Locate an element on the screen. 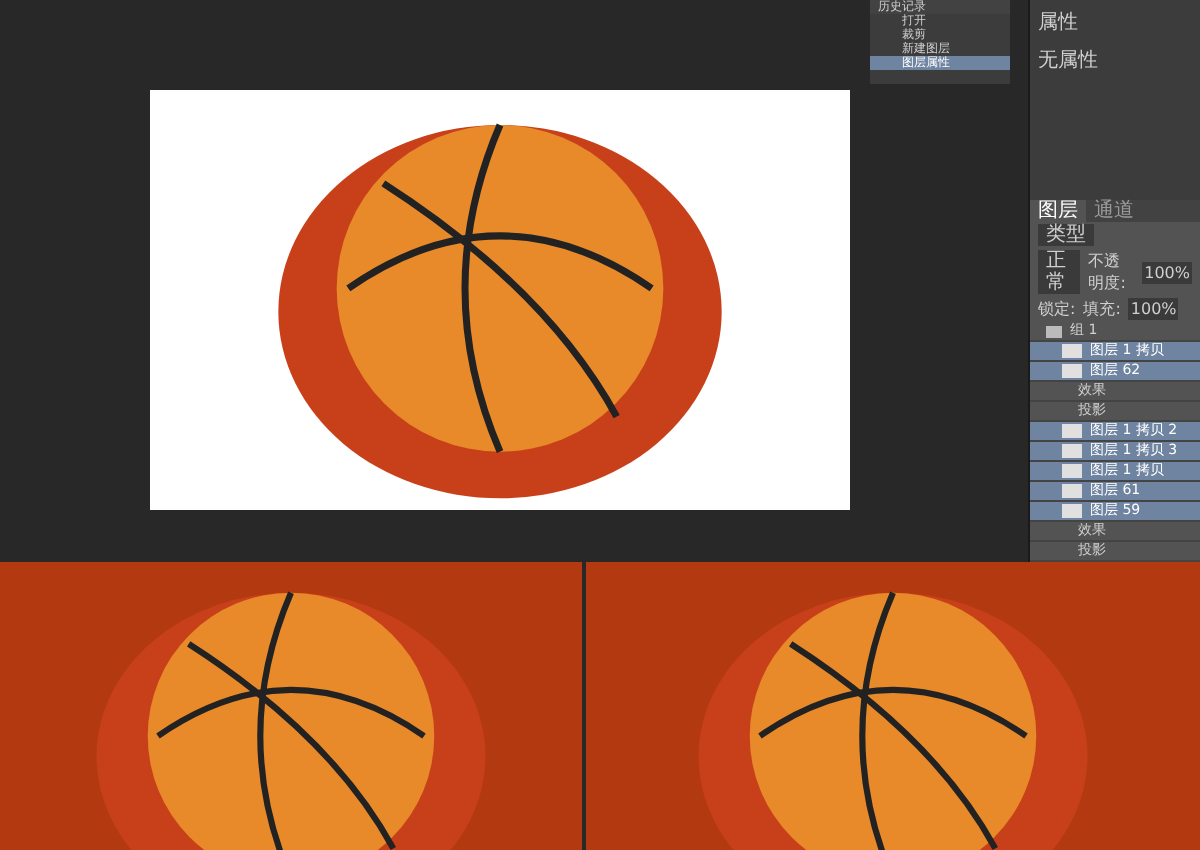 The height and width of the screenshot is (850, 1200). lock-label: 锁定: is located at coordinates (1057, 309).